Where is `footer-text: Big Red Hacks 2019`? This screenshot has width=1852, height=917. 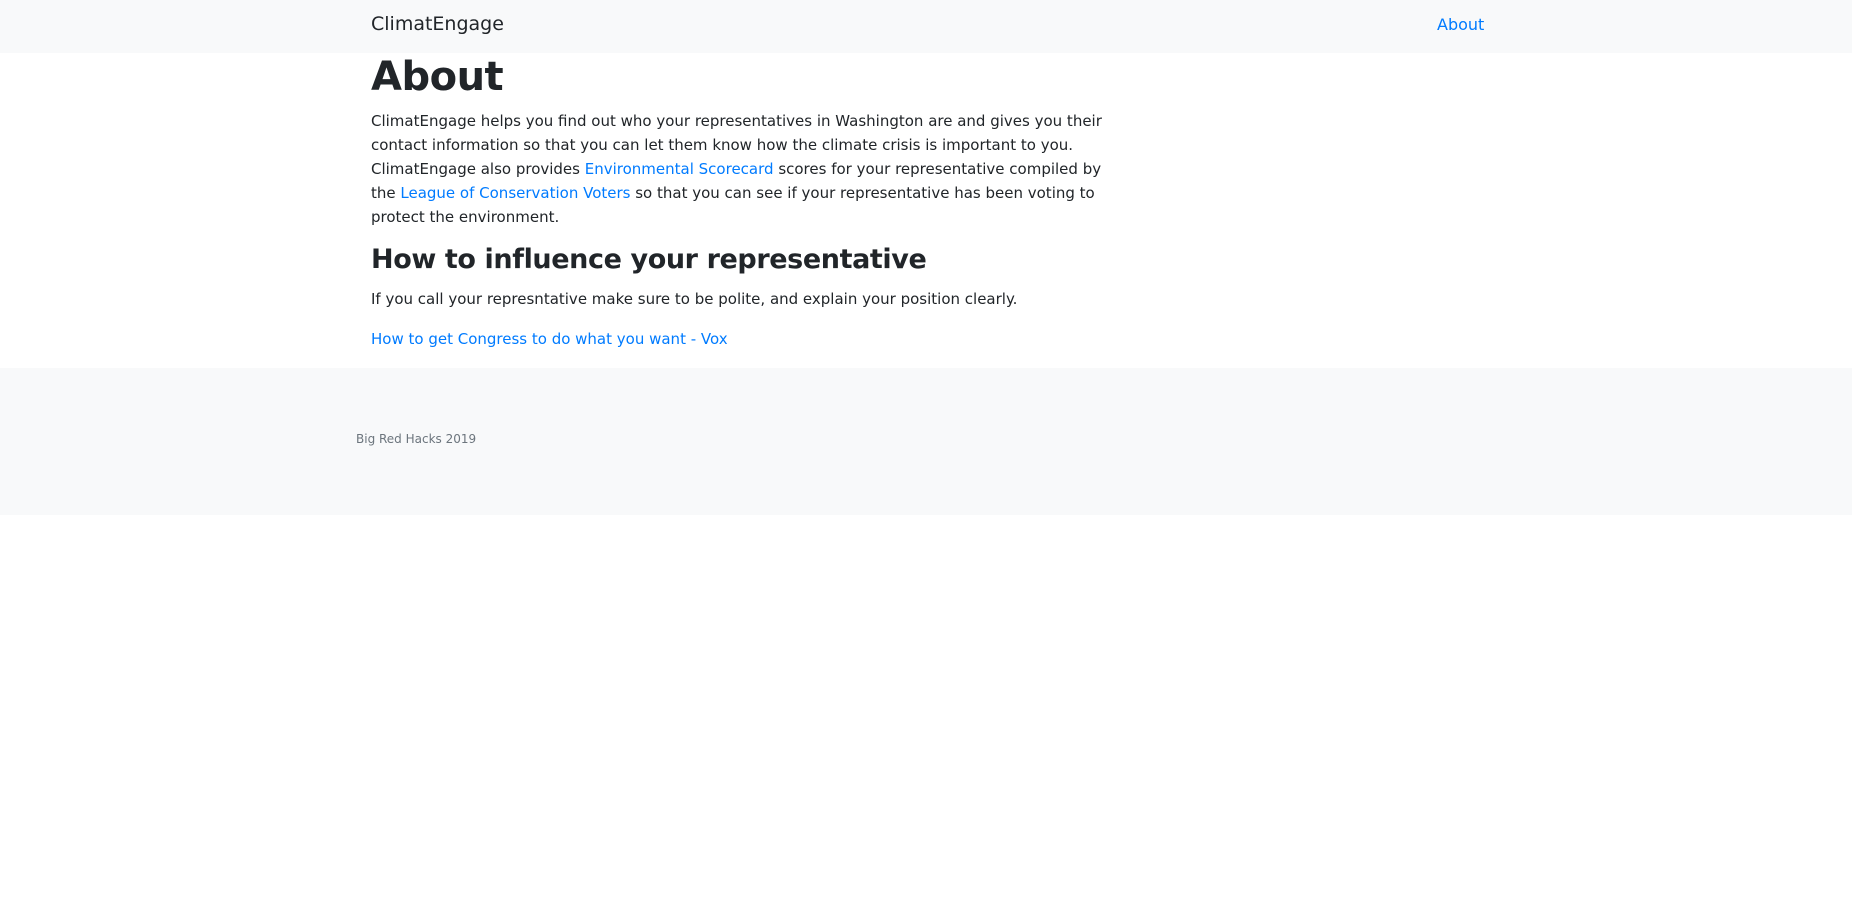
footer-text: Big Red Hacks 2019 is located at coordinates (416, 439).